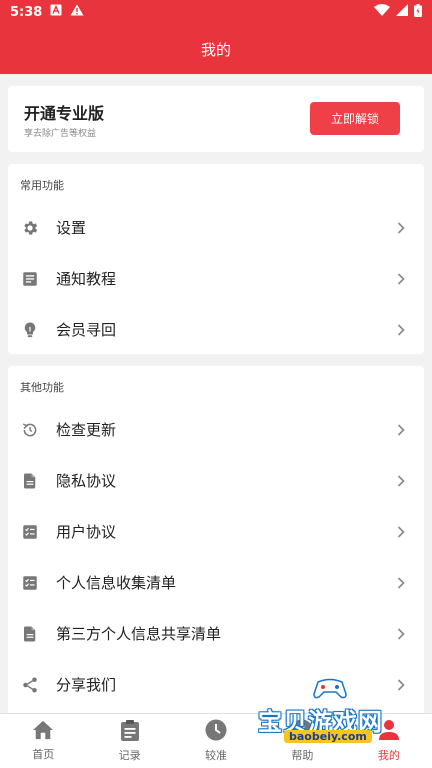 Image resolution: width=432 pixels, height=768 pixels. What do you see at coordinates (116, 583) in the screenshot?
I see `menu-item-label: 个人信息收集清单` at bounding box center [116, 583].